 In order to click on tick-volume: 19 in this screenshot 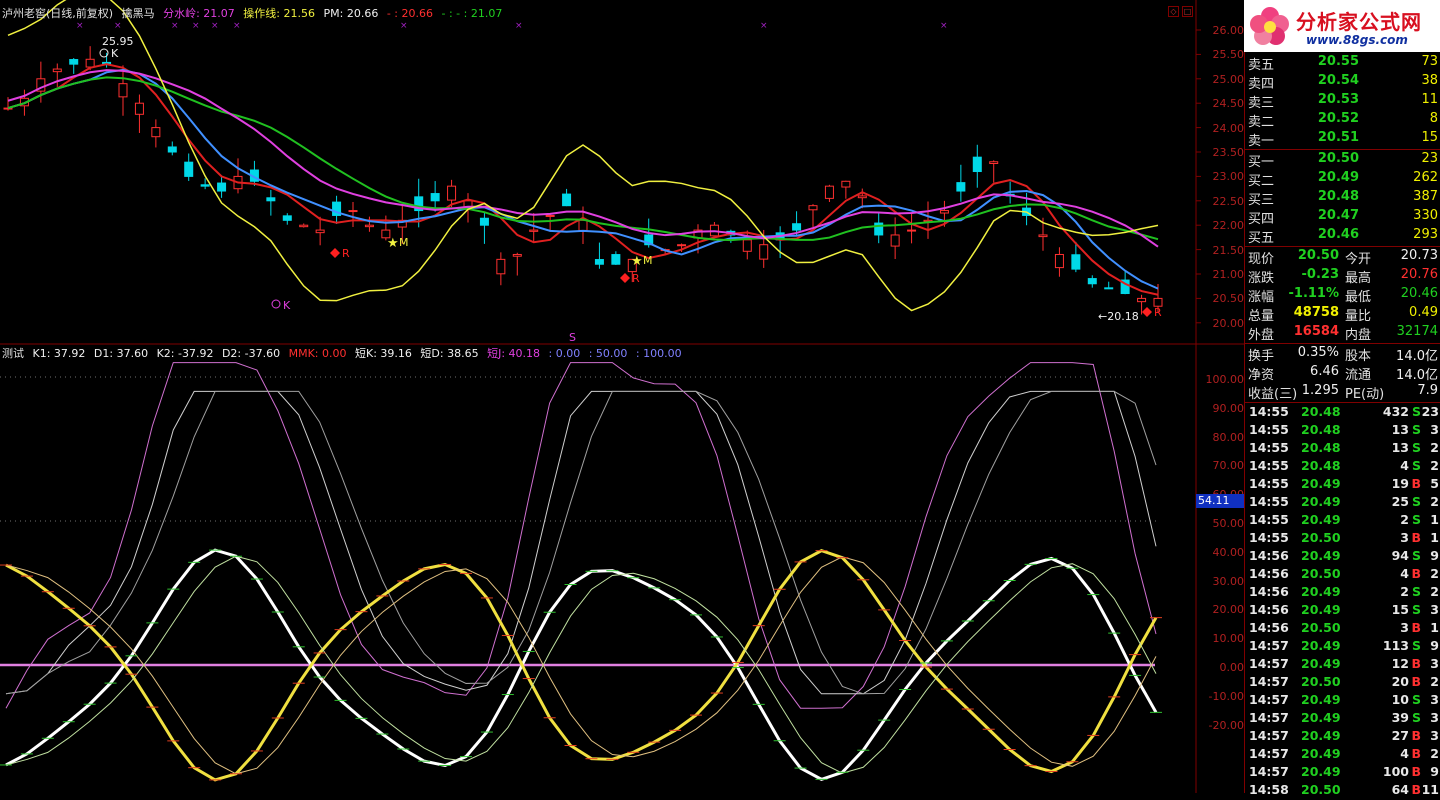, I will do `click(1400, 483)`.